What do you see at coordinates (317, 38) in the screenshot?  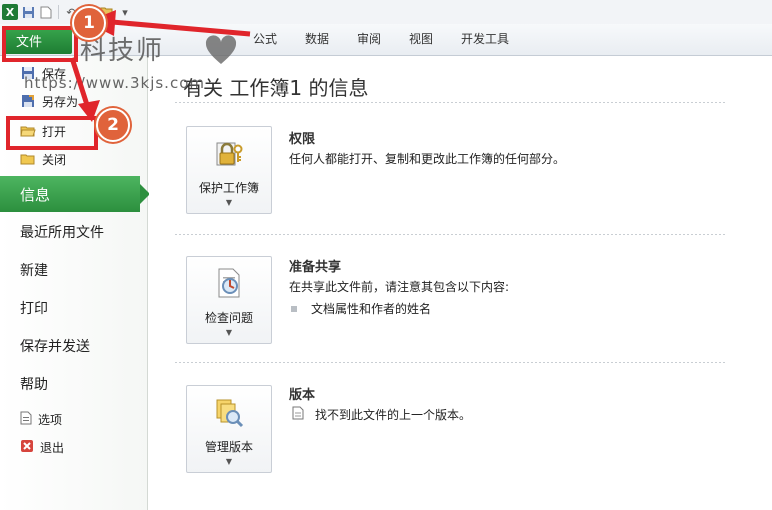 I see `tab-data: 数据` at bounding box center [317, 38].